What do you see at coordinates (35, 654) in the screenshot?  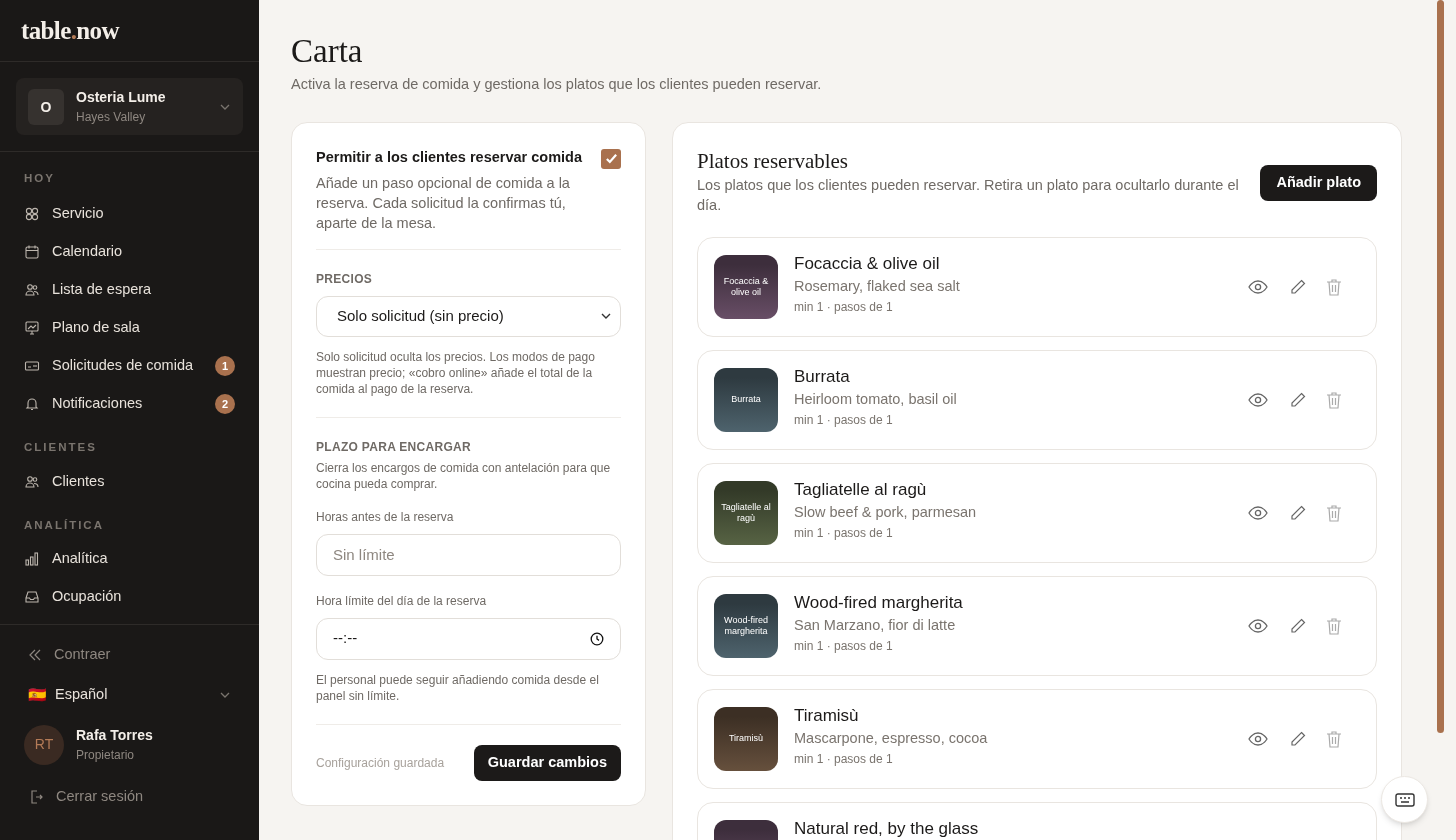 I see `double-chevron-left-icon` at bounding box center [35, 654].